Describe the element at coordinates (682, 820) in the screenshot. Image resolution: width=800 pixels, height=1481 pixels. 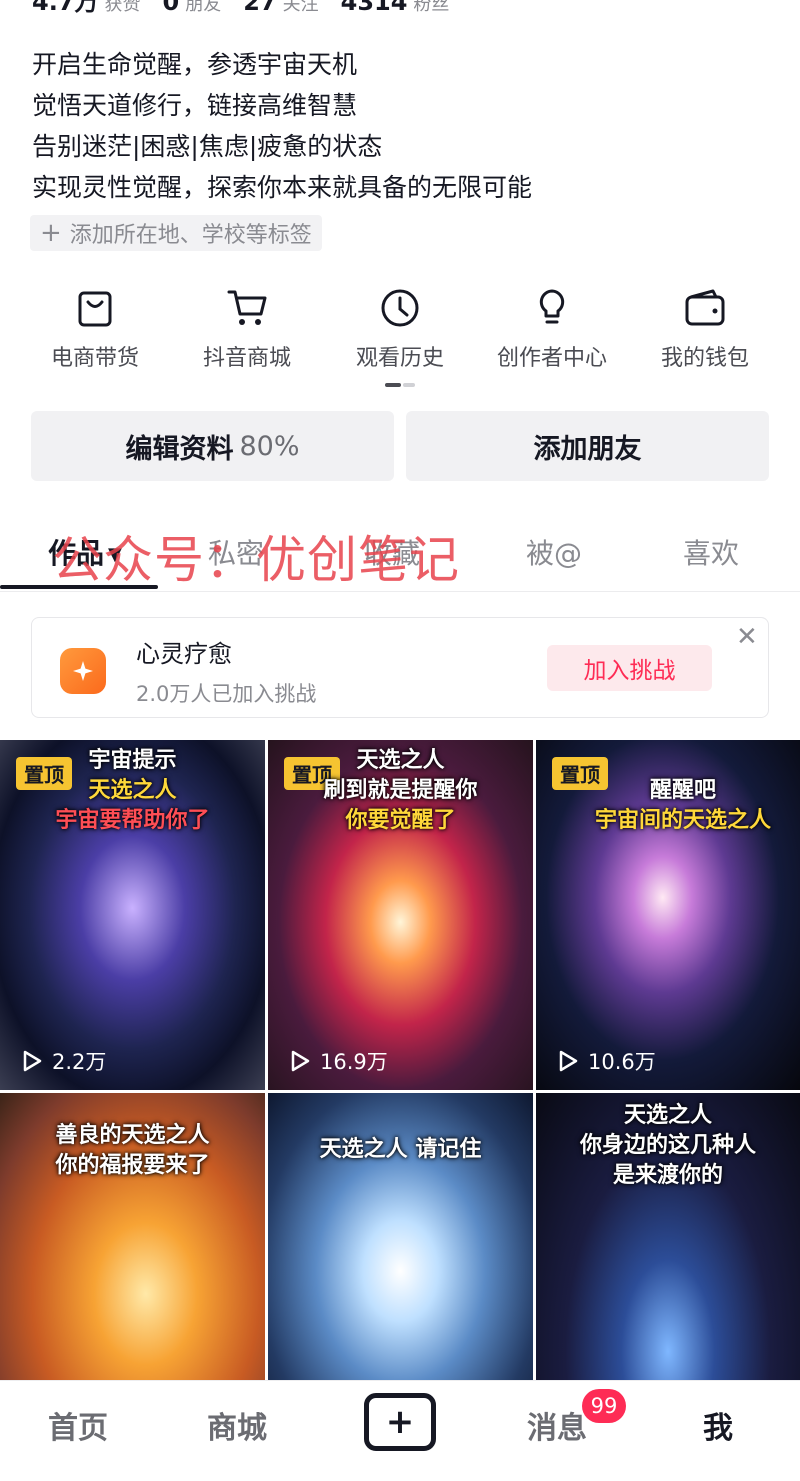
I see `caption-line: 宇宙间的天选之人` at that location.